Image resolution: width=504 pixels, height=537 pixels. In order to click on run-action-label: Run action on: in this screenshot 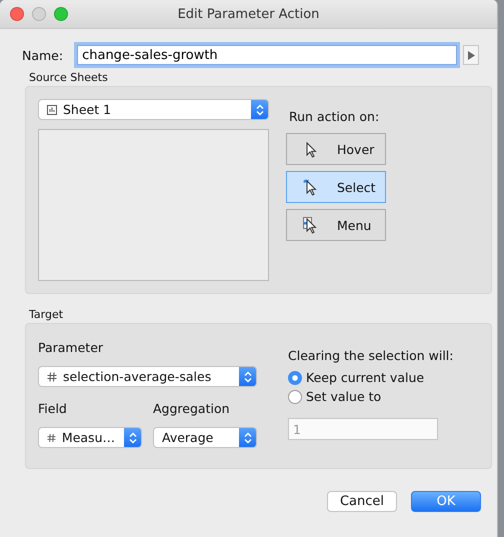, I will do `click(334, 116)`.